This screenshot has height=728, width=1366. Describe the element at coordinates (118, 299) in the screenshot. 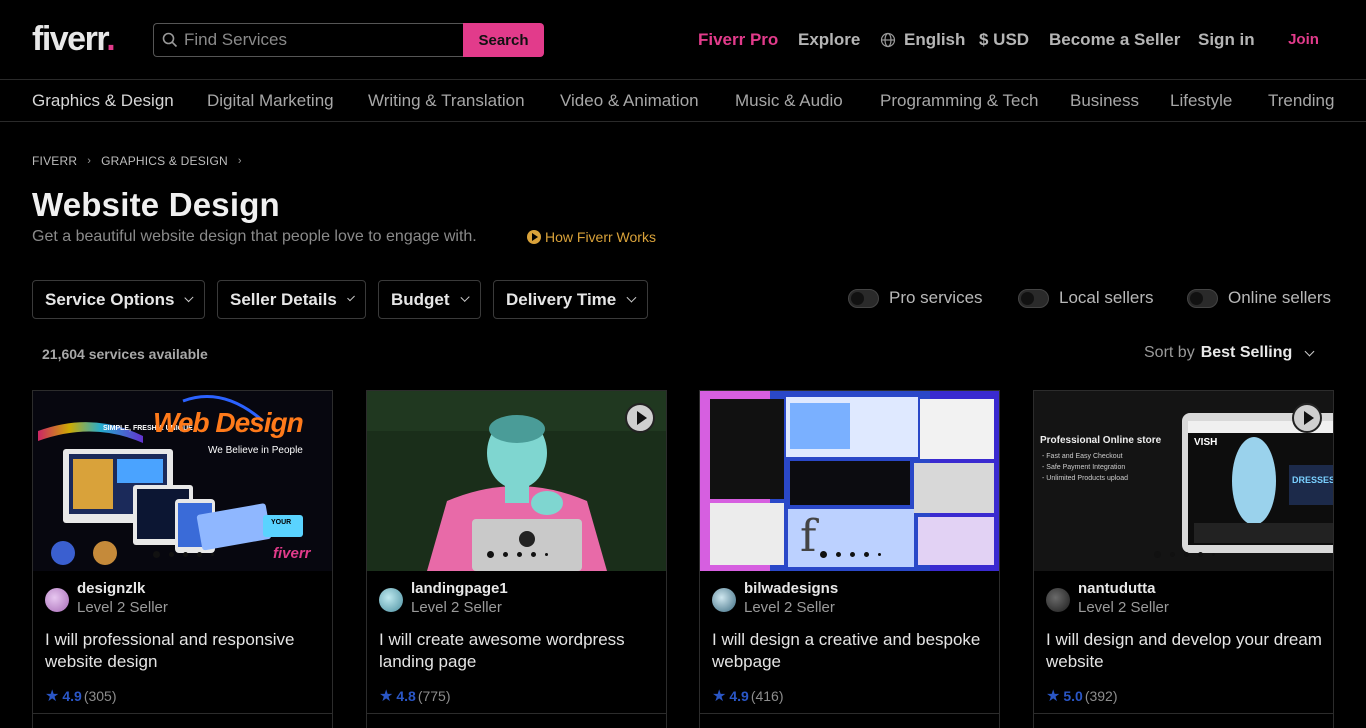

I see `filter-service-options: Service Options` at that location.